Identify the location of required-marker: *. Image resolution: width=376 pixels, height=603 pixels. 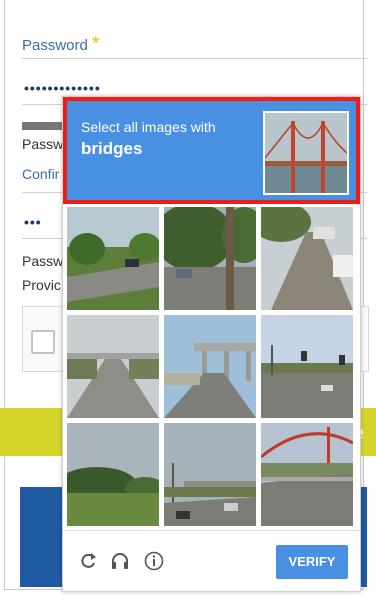
(95, 44).